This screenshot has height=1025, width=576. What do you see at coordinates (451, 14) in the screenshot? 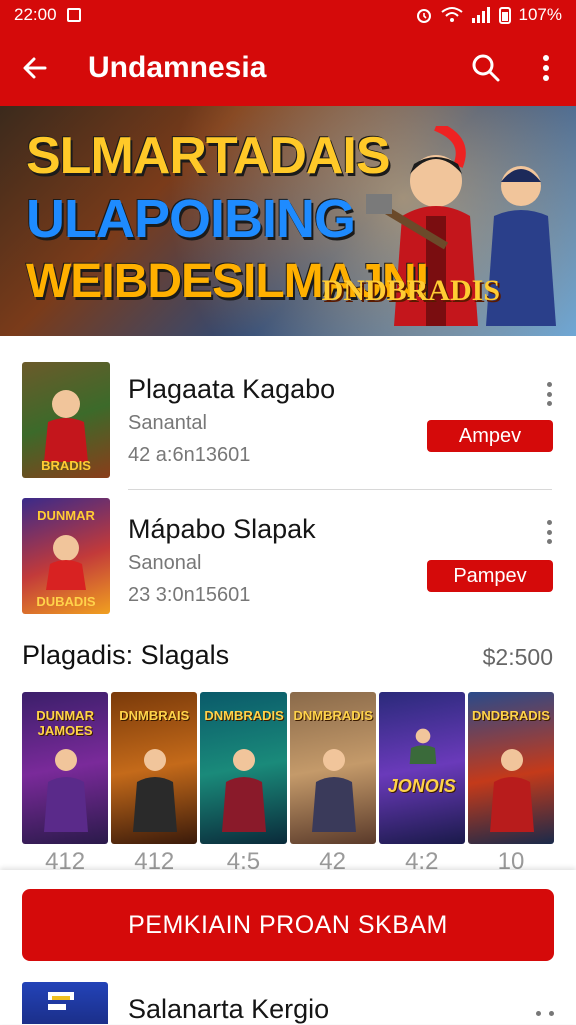
I see `wifi-icon` at bounding box center [451, 14].